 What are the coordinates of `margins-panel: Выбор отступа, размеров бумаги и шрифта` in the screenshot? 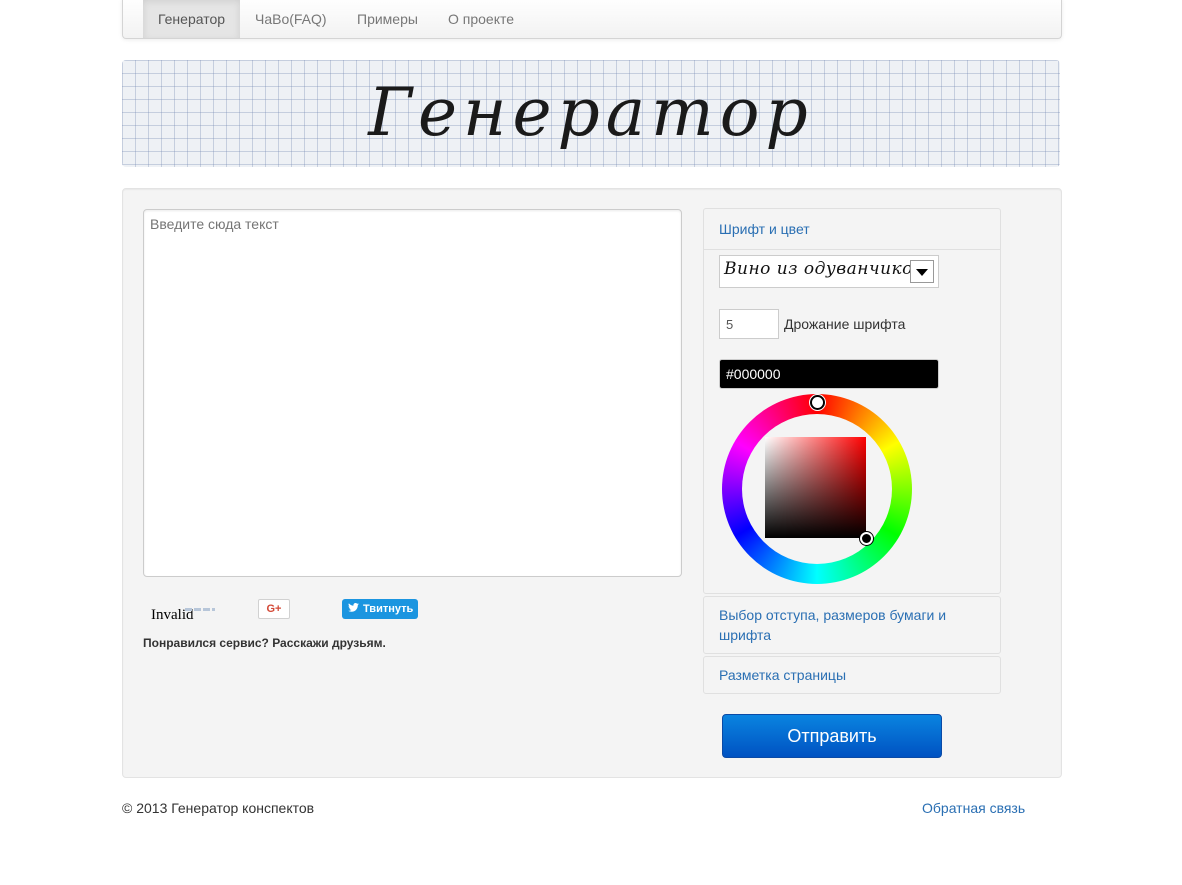 It's located at (852, 625).